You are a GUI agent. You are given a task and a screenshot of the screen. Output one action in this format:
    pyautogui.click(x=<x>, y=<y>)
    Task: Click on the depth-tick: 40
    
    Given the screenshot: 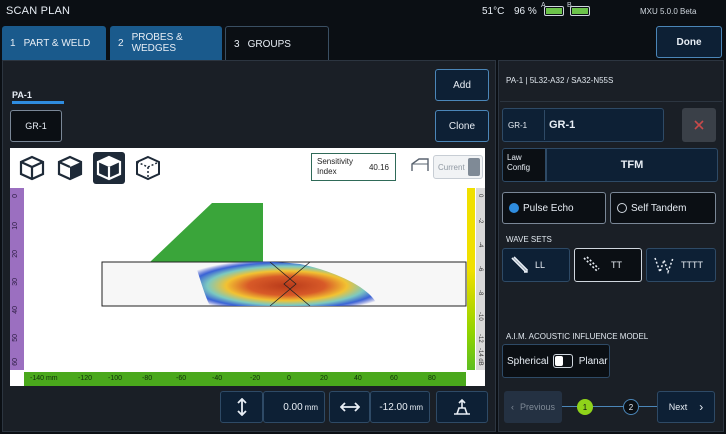 What is the action you would take?
    pyautogui.click(x=15, y=310)
    